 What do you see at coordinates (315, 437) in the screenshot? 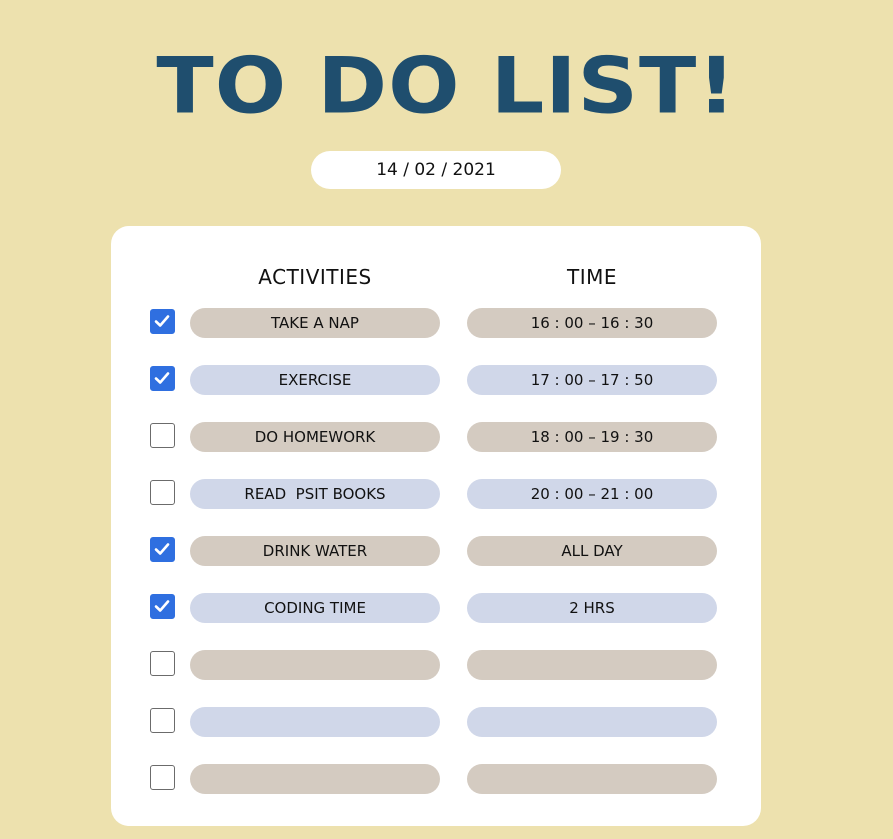
I see `activity-field: DO HOMEWORK` at bounding box center [315, 437].